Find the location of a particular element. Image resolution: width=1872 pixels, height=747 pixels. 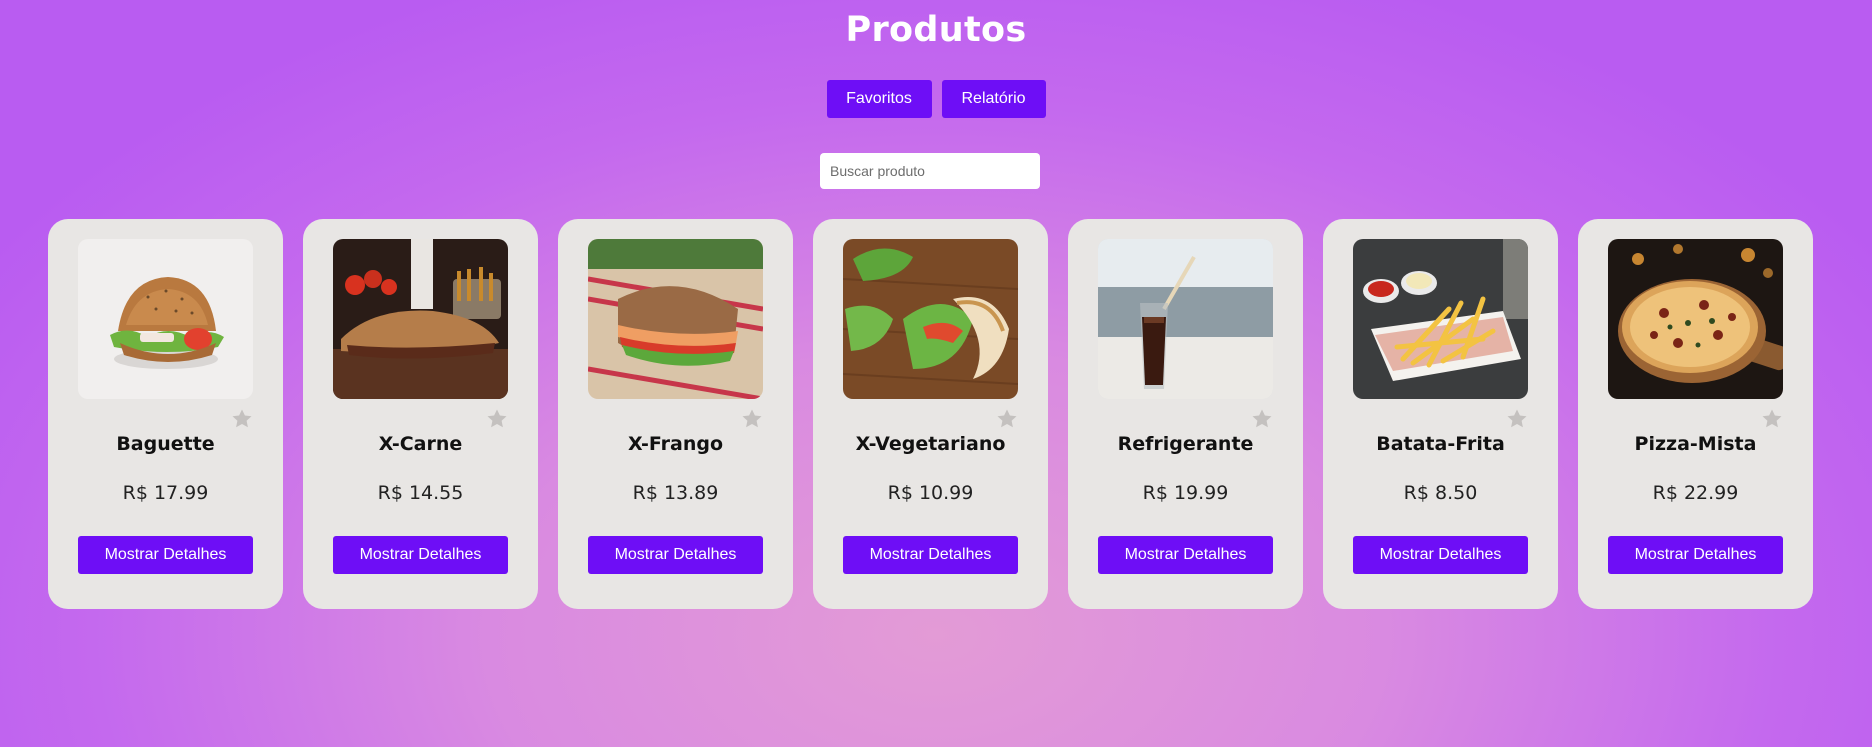

product-price: R$ 10.99 is located at coordinates (930, 493).